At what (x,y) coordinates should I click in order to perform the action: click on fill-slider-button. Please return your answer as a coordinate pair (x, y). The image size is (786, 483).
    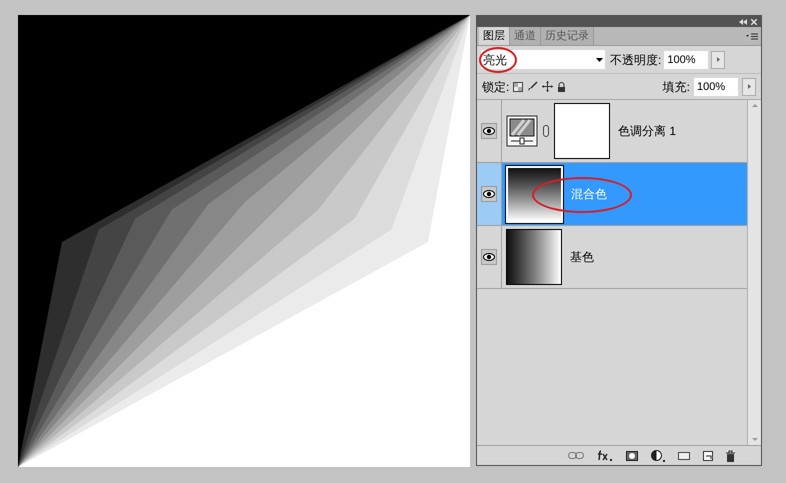
    Looking at the image, I should click on (749, 87).